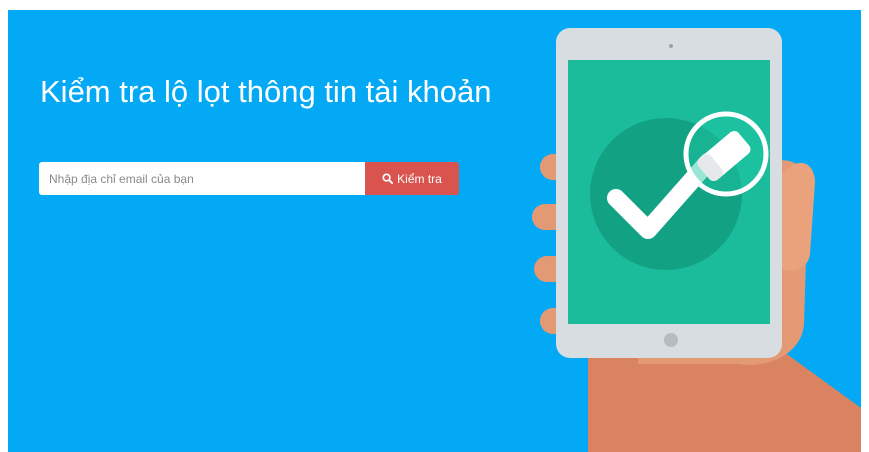 This screenshot has width=869, height=452. Describe the element at coordinates (202, 178) in the screenshot. I see `email-input` at that location.